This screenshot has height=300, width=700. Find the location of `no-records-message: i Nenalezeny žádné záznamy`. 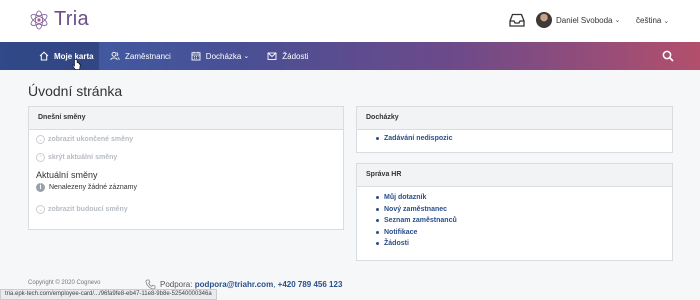

no-records-message: i Nenalezeny žádné záznamy is located at coordinates (86, 187).